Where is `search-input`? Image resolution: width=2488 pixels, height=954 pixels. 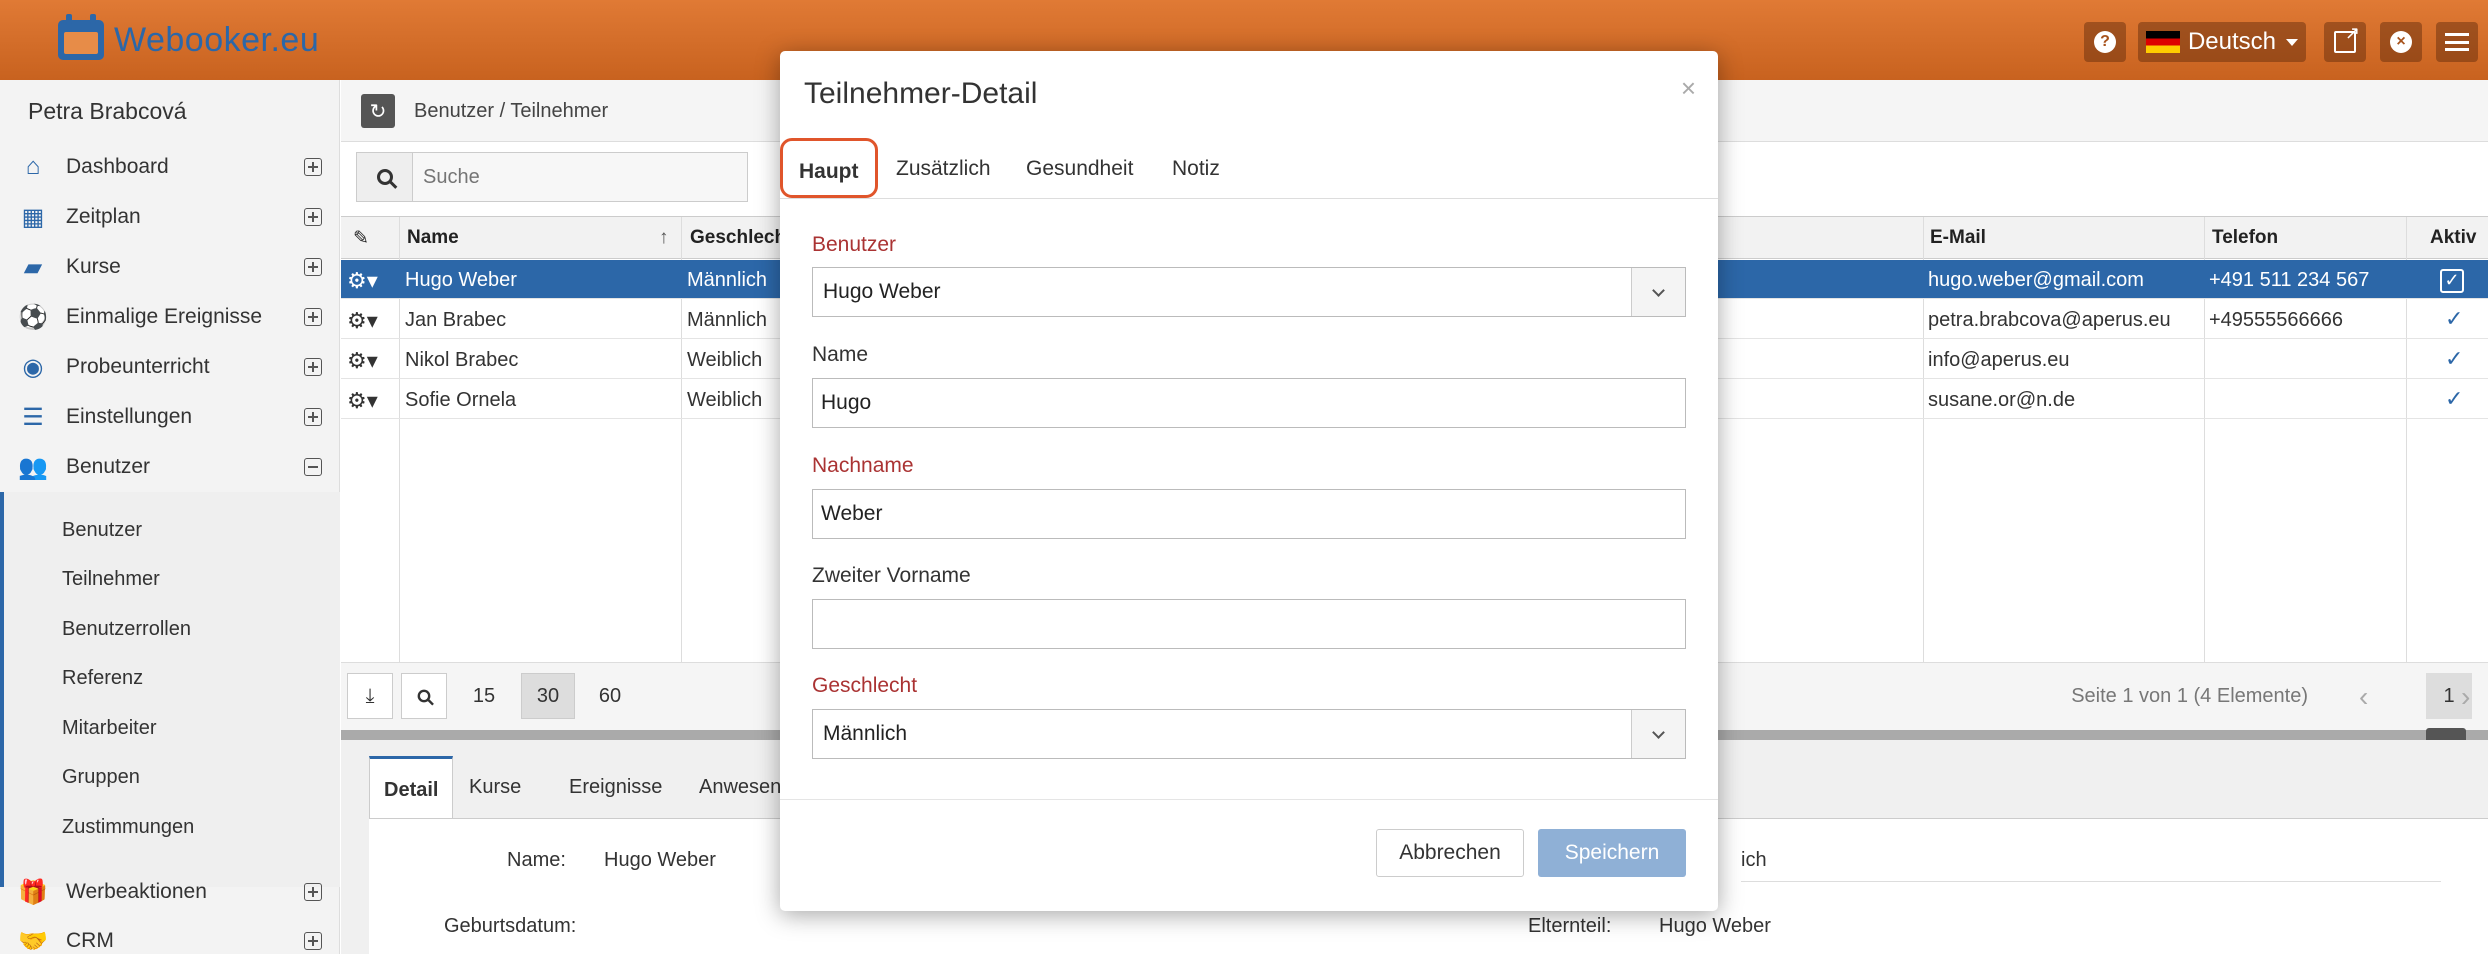 search-input is located at coordinates (580, 177).